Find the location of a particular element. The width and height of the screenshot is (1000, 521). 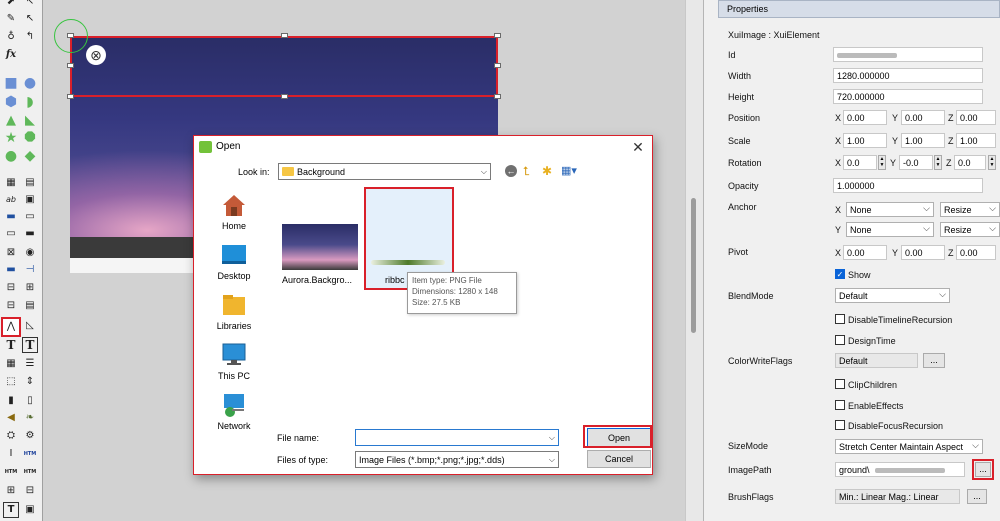

dotted-box-icon: ⬚ is located at coordinates (11, 382).